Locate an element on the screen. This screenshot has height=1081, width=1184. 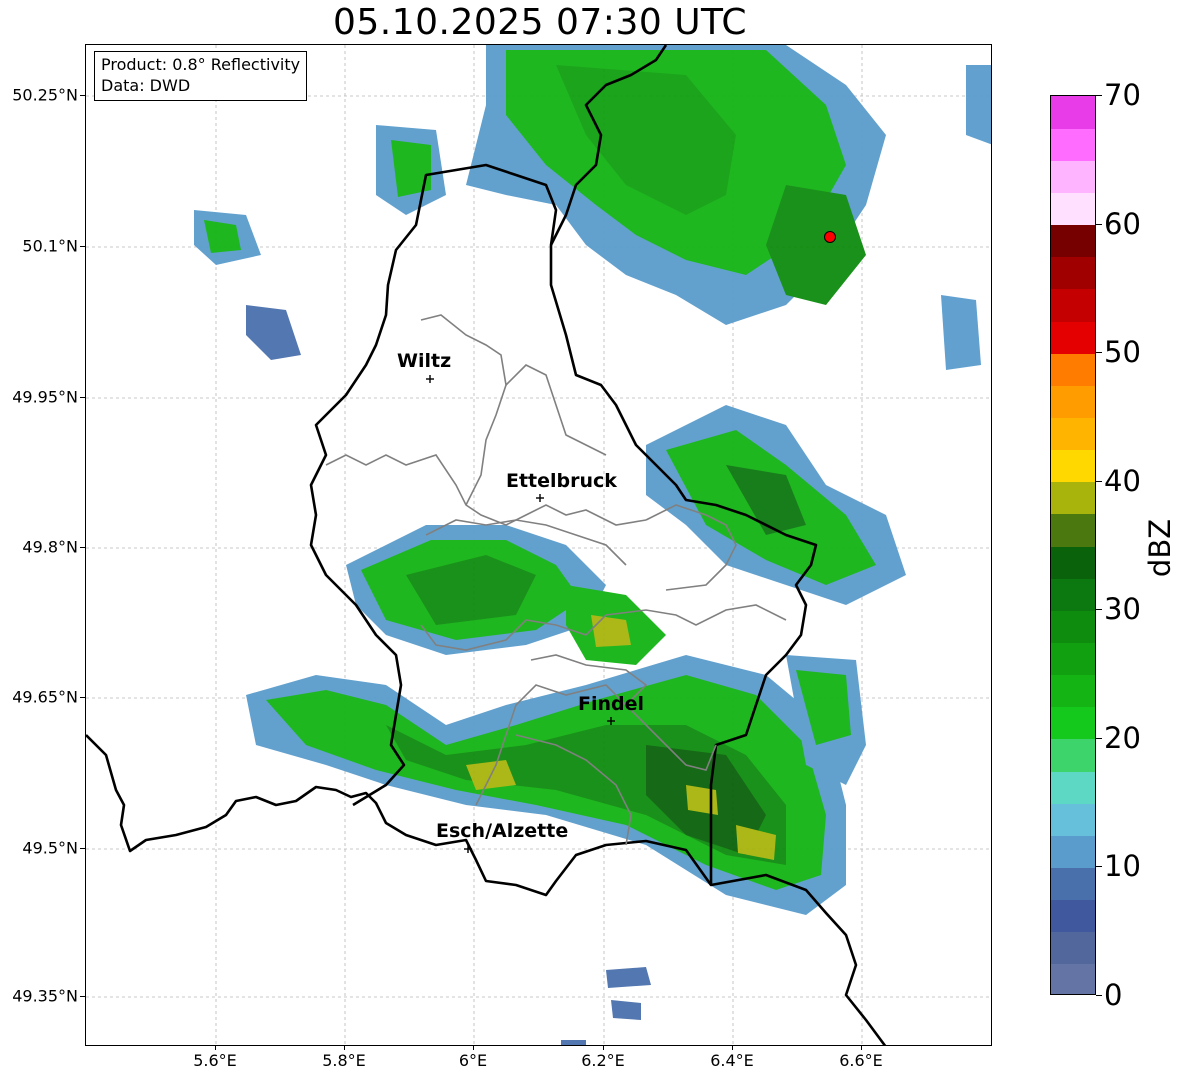
lat-label: 49.35°N is located at coordinates (45, 996).